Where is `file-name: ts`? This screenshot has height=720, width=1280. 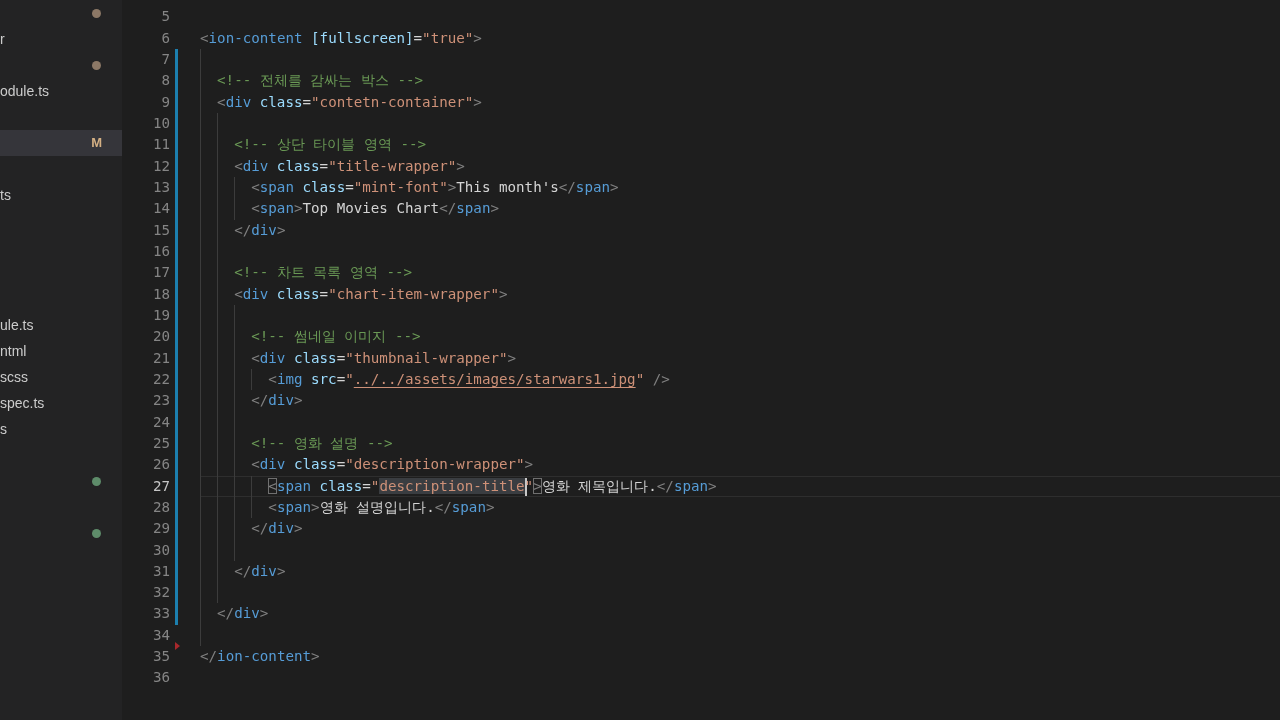
file-name: ts is located at coordinates (5, 195).